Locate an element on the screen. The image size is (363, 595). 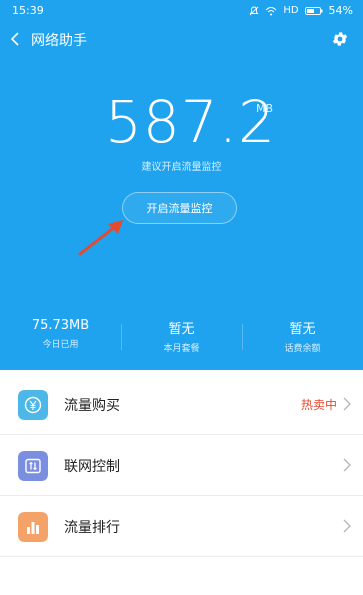
back-arrow-icon is located at coordinates (15, 39).